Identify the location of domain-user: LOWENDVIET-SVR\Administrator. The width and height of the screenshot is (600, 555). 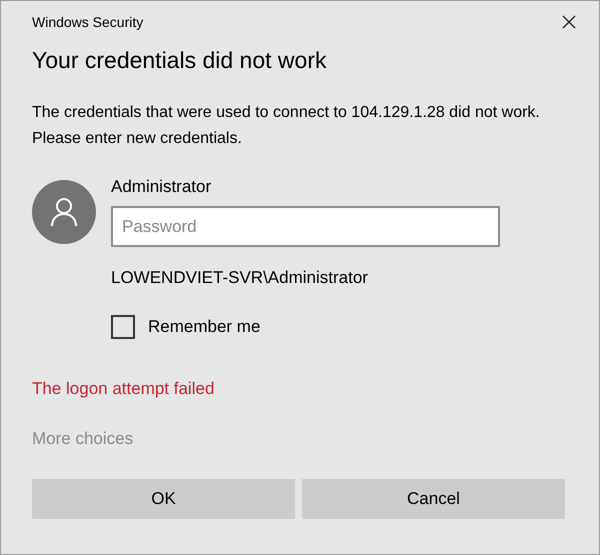
(240, 278).